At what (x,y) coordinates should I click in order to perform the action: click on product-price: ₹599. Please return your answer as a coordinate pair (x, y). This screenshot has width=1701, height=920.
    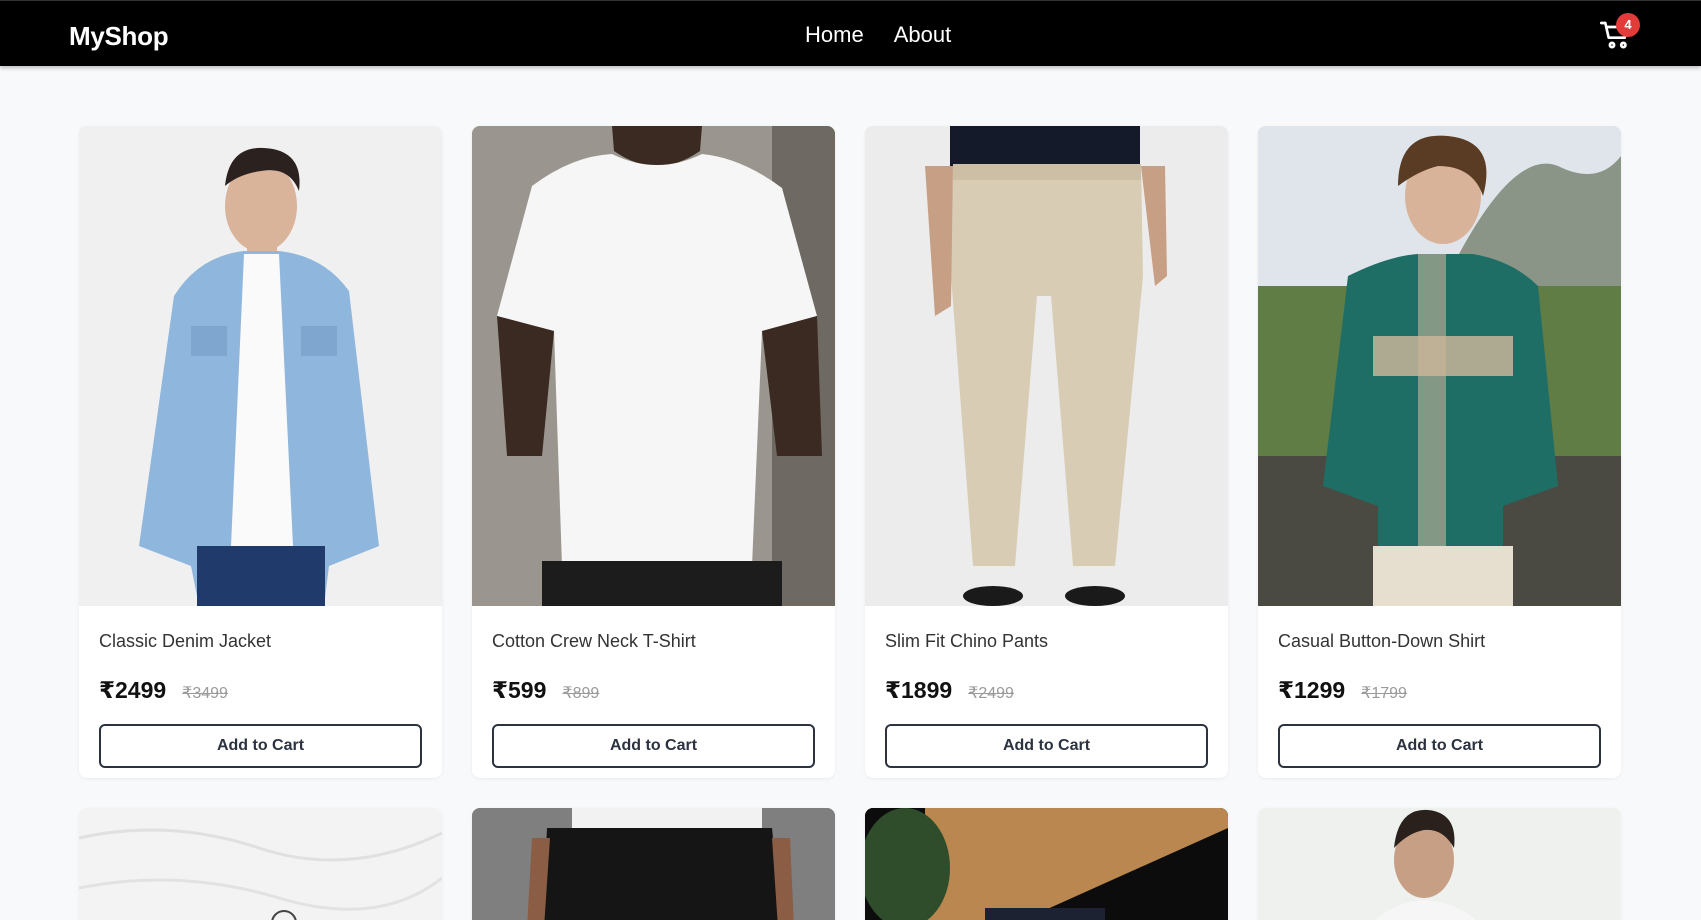
    Looking at the image, I should click on (519, 690).